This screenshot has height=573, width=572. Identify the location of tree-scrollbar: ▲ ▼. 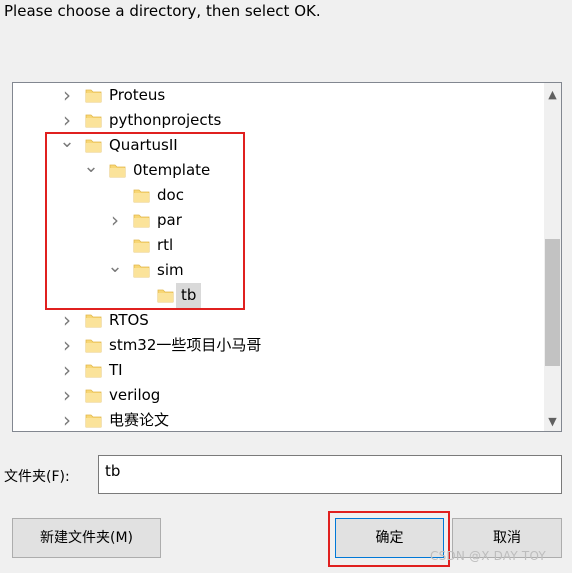
(552, 257).